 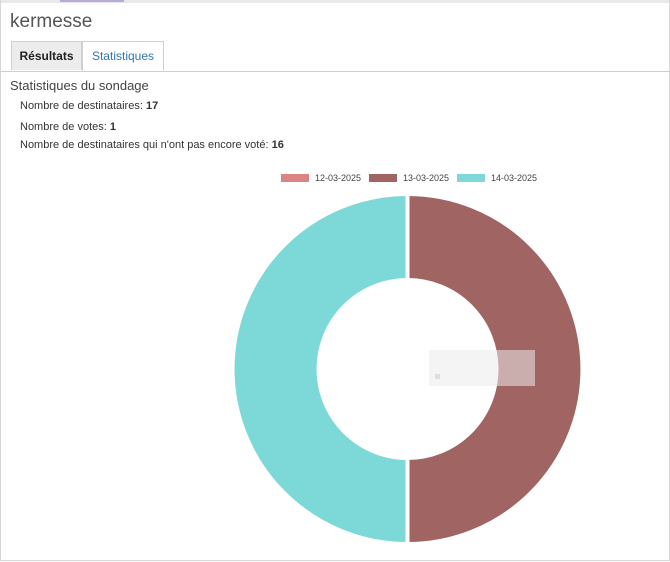 What do you see at coordinates (482, 368) in the screenshot?
I see `chart-tooltip` at bounding box center [482, 368].